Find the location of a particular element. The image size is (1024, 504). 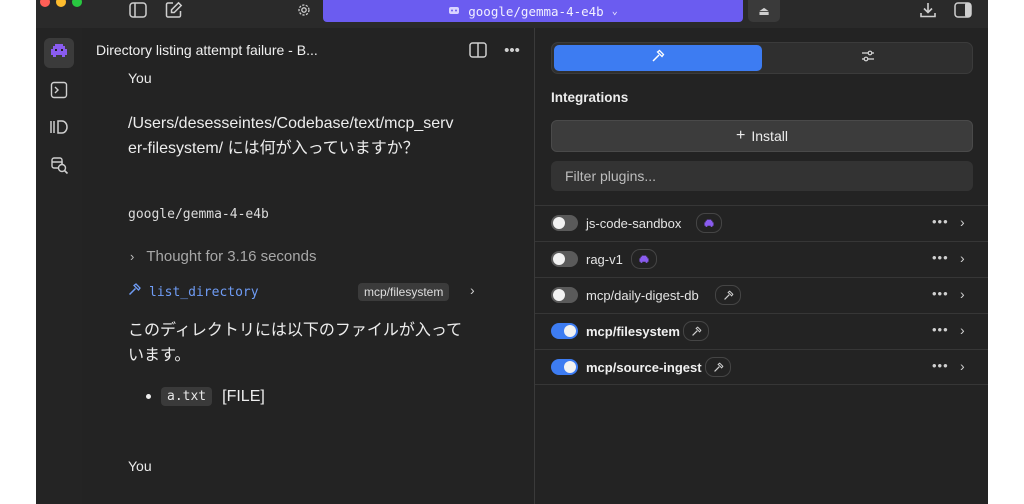

eject-icon: ⏏ is located at coordinates (764, 11).